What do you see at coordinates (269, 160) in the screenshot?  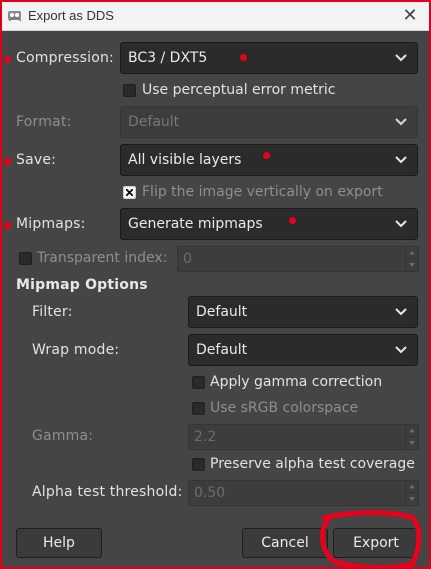 I see `save-select: All visible layers` at bounding box center [269, 160].